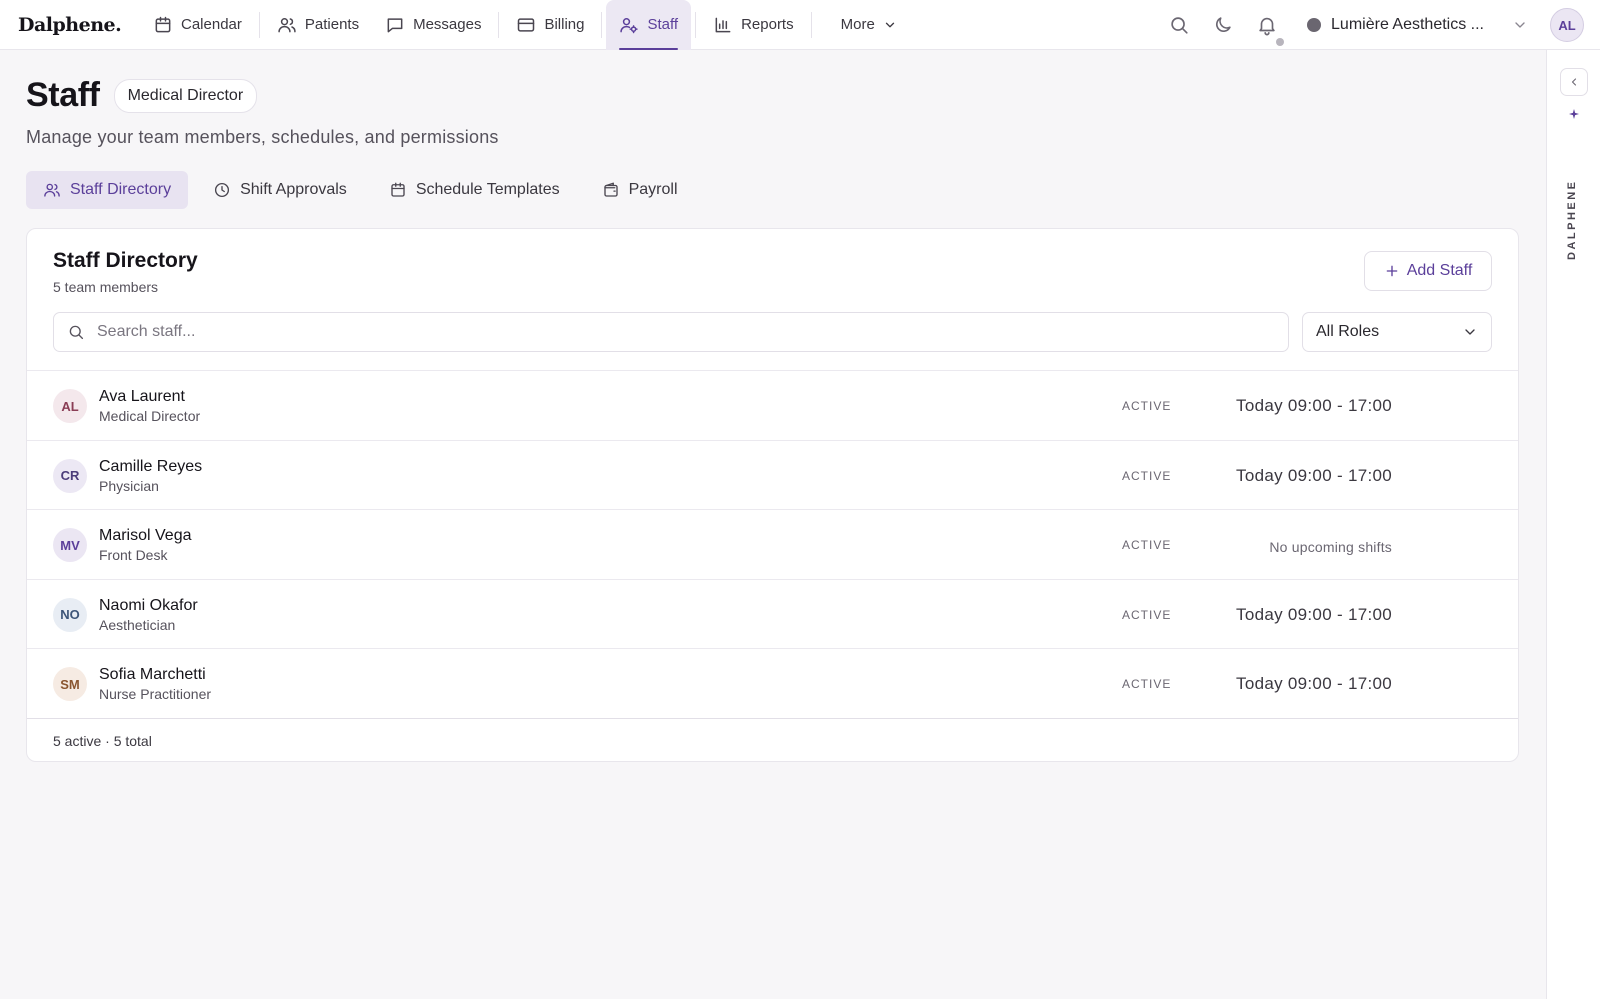  I want to click on tab-payroll: Payroll, so click(640, 190).